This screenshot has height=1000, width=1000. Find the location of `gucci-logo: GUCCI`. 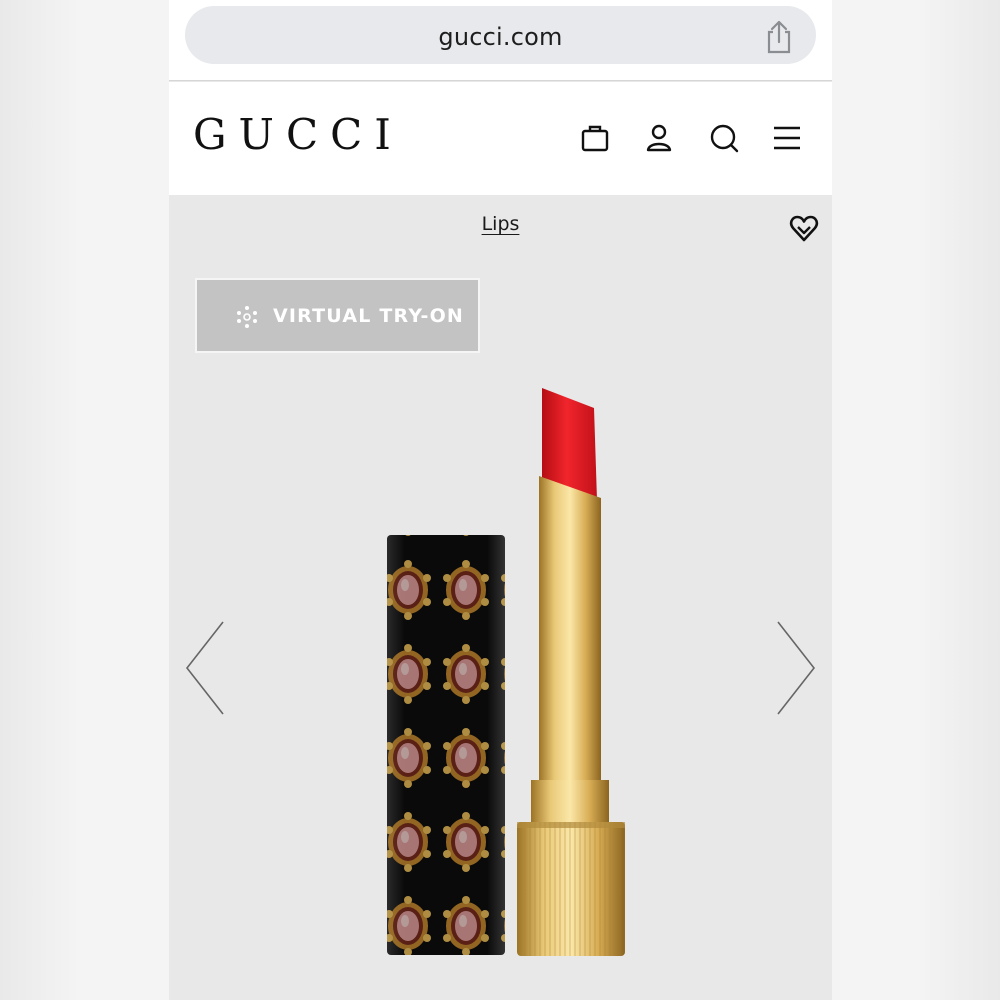

gucci-logo: GUCCI is located at coordinates (298, 134).